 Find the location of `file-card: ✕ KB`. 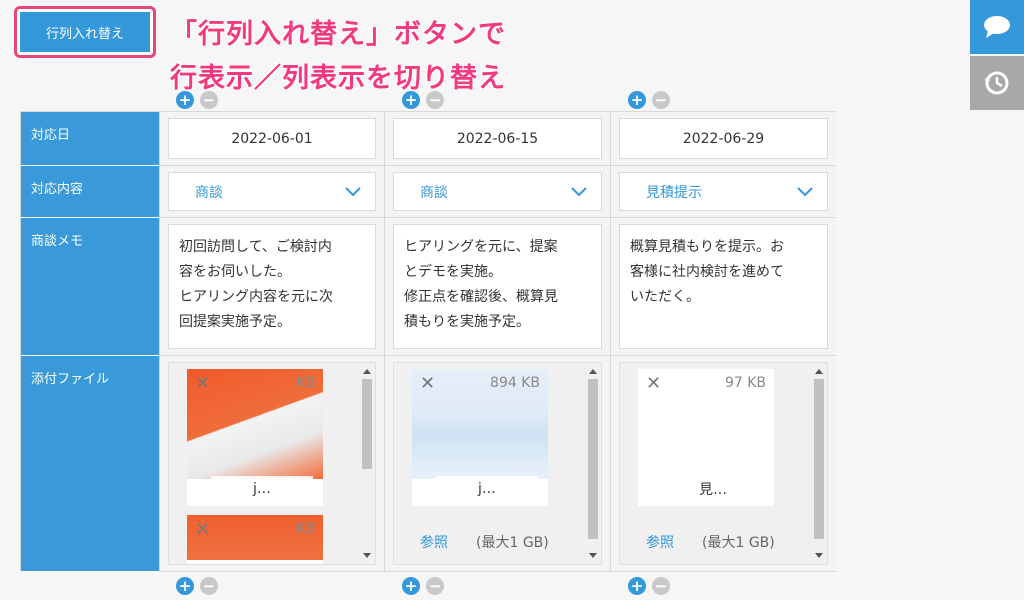

file-card: ✕ KB is located at coordinates (255, 539).